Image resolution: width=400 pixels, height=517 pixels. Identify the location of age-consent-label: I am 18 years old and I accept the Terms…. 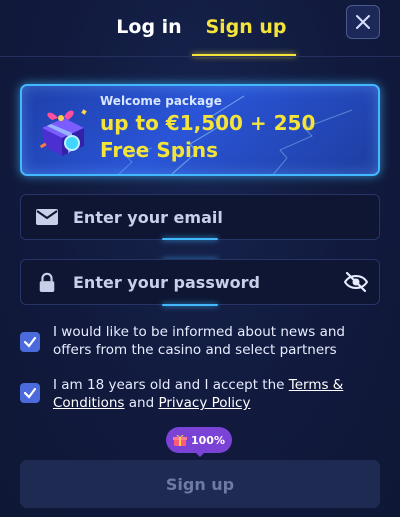
(215, 394).